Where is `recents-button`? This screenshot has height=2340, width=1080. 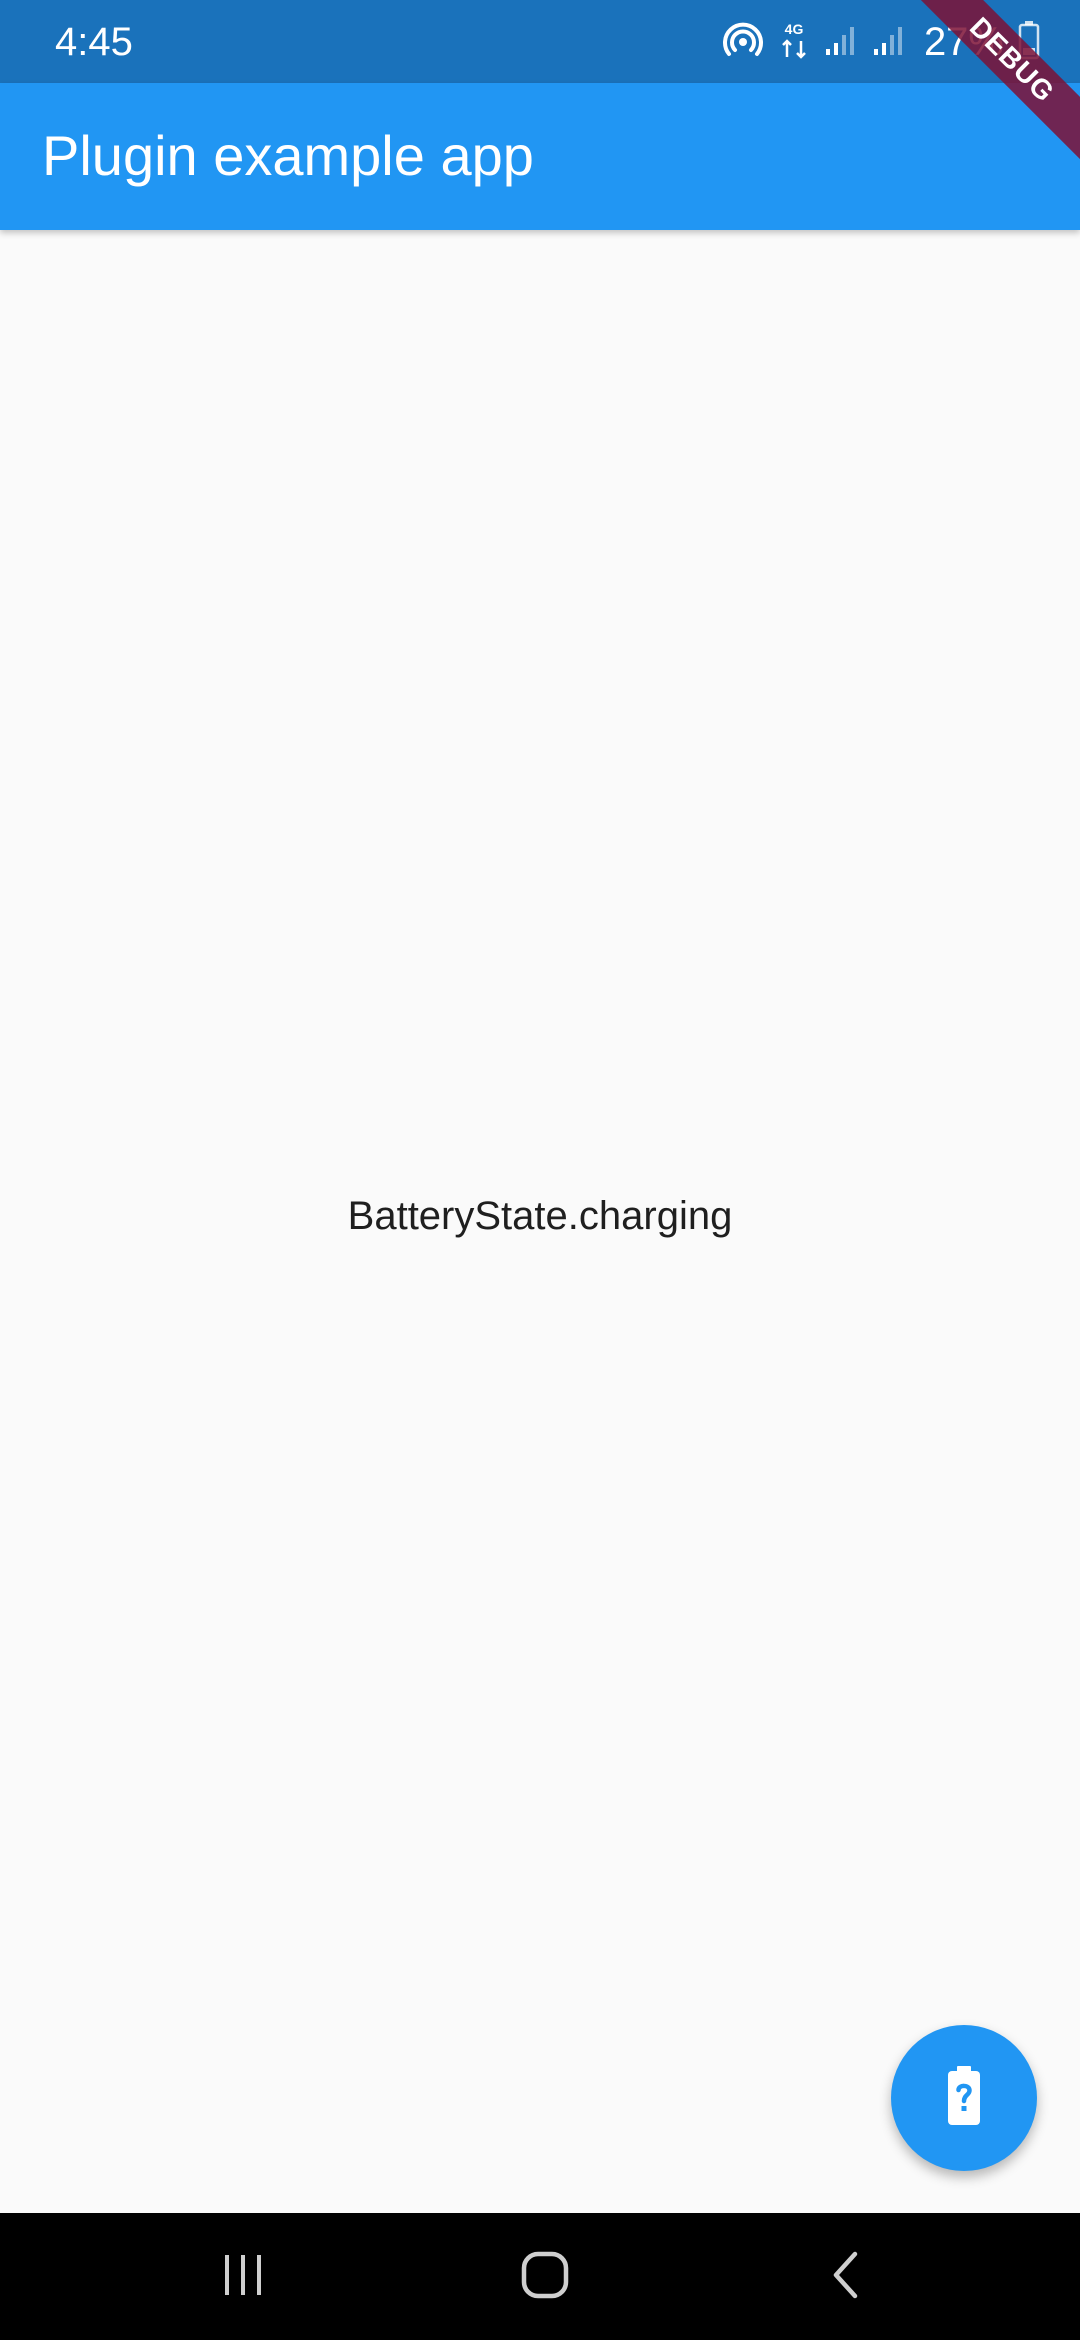
recents-button is located at coordinates (243, 2277).